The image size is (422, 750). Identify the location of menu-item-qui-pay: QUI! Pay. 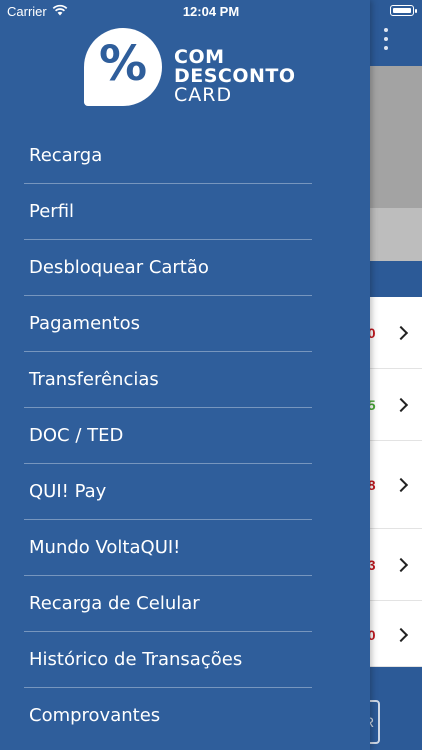
(185, 492).